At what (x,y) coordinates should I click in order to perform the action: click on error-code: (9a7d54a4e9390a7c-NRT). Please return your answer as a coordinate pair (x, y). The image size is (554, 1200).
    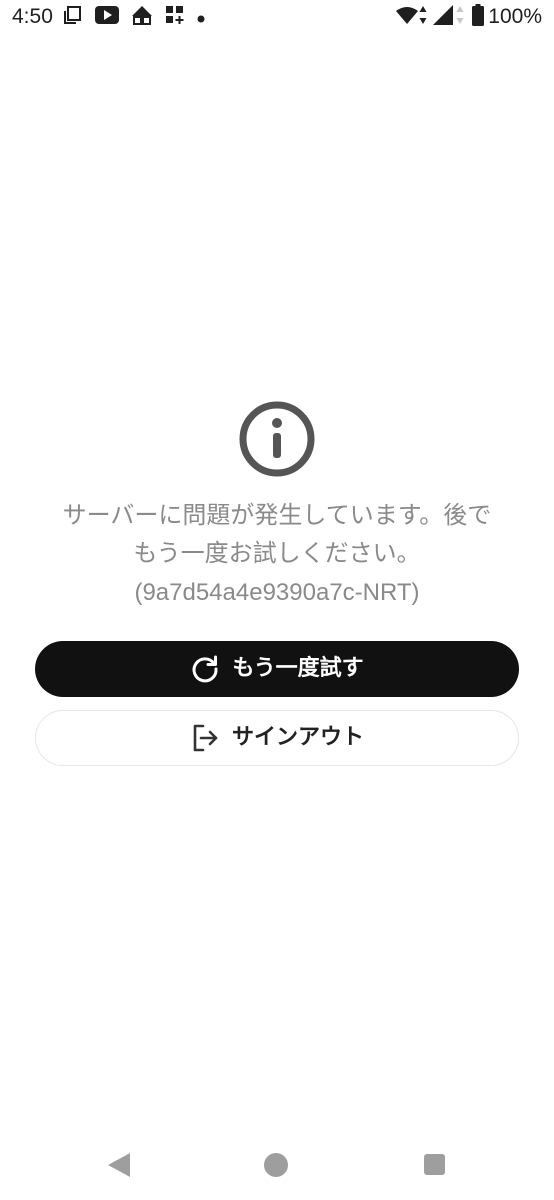
    Looking at the image, I should click on (277, 592).